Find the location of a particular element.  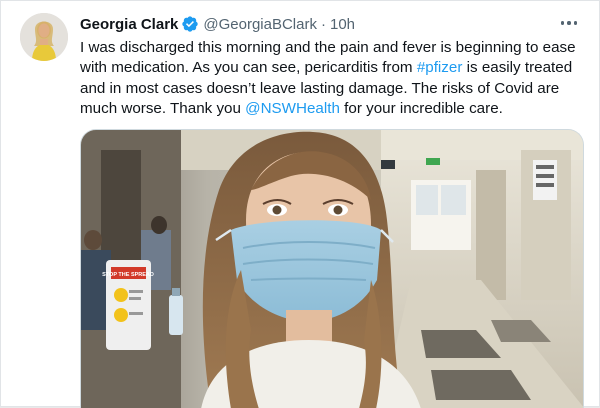

tweet-text-part: for your incredible care. is located at coordinates (421, 109).